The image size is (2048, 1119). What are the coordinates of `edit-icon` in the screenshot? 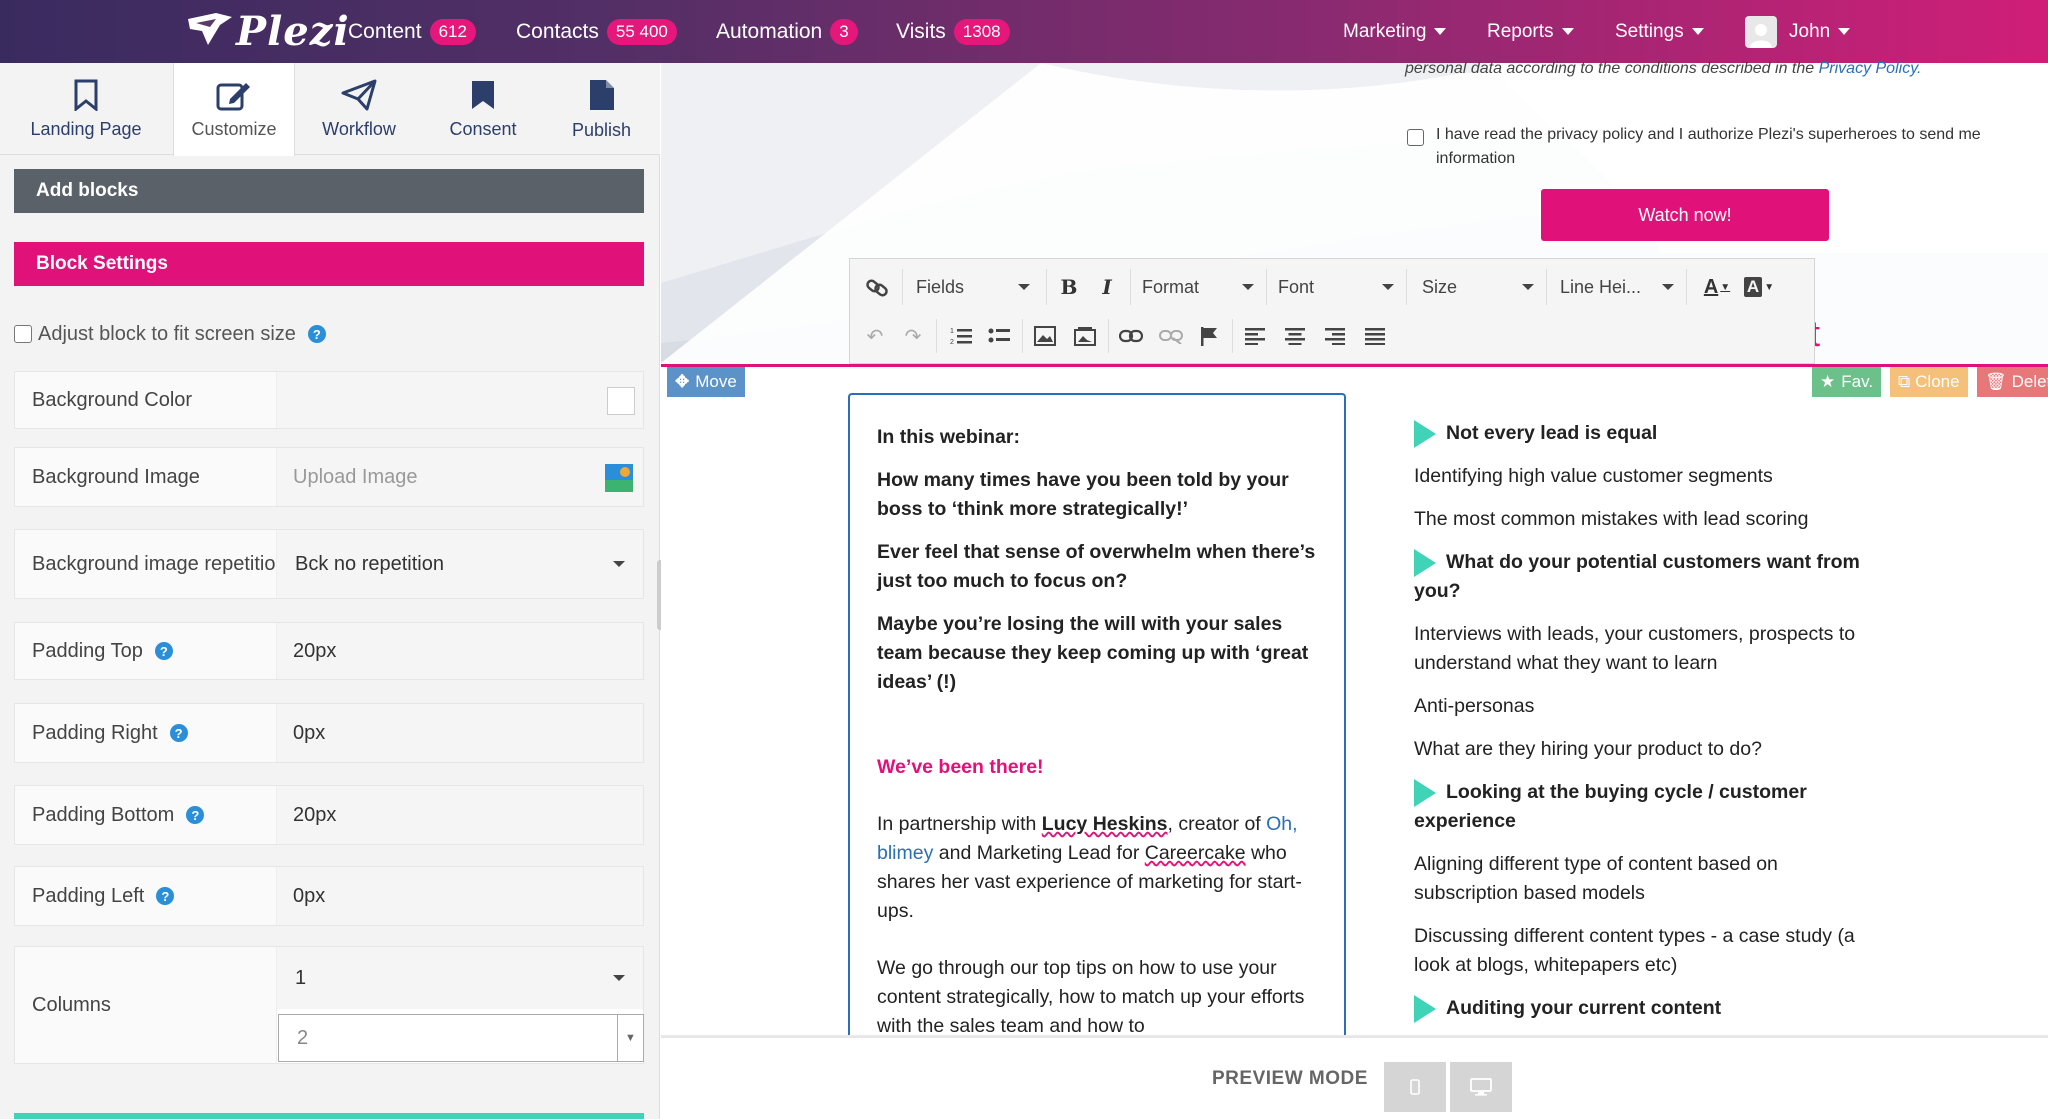 It's located at (233, 97).